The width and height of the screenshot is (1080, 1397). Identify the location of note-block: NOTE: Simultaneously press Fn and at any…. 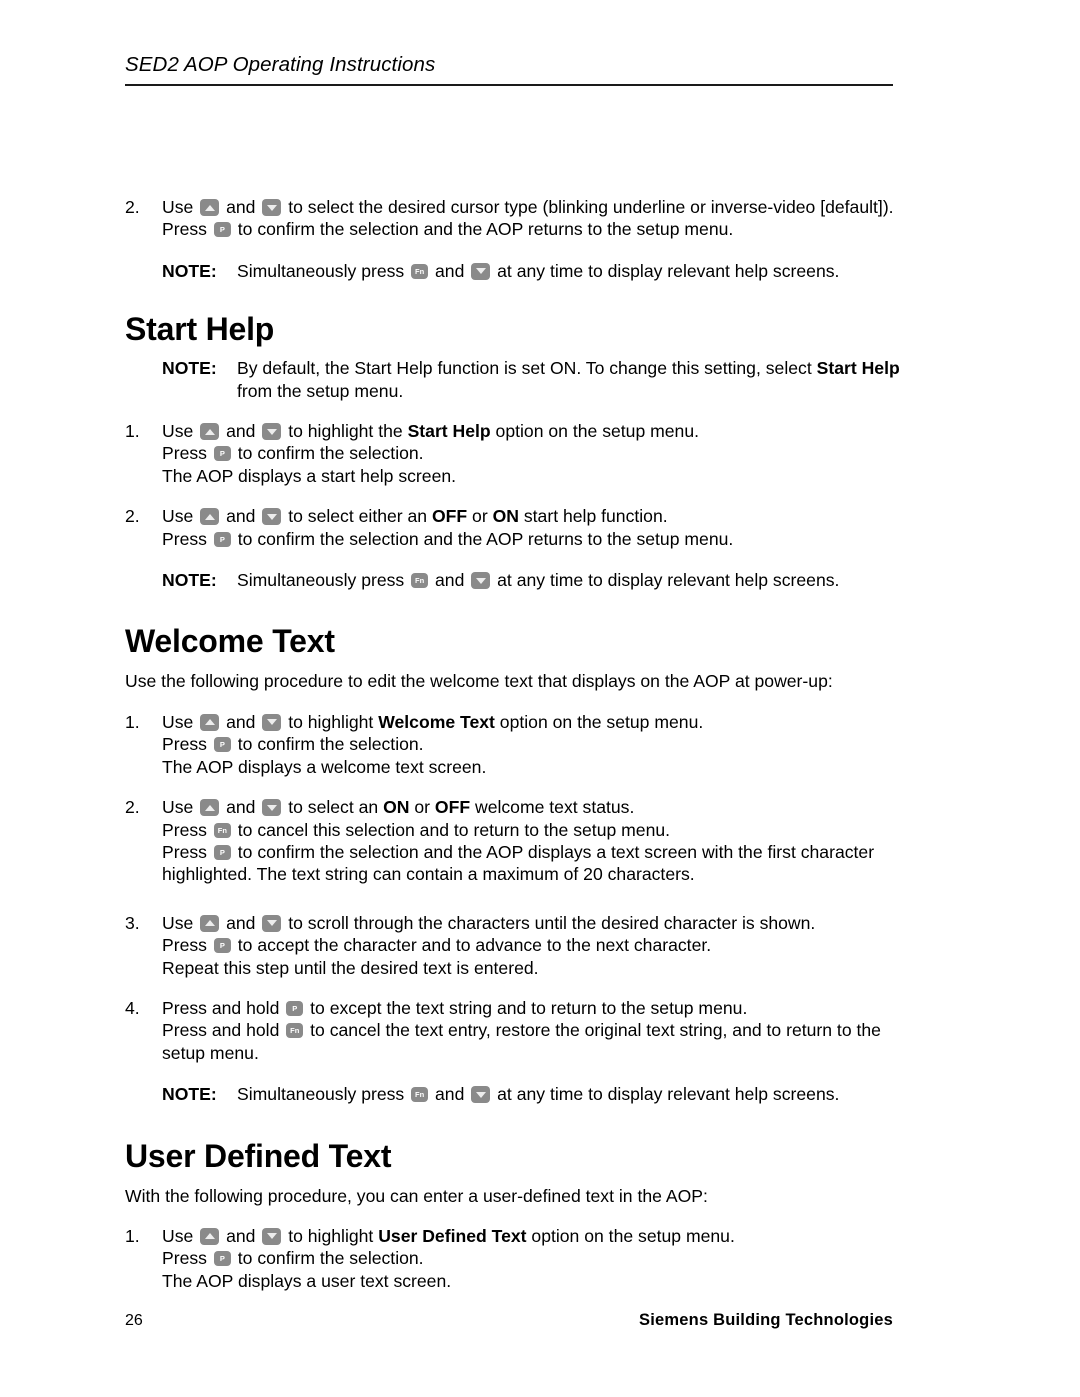
(520, 580).